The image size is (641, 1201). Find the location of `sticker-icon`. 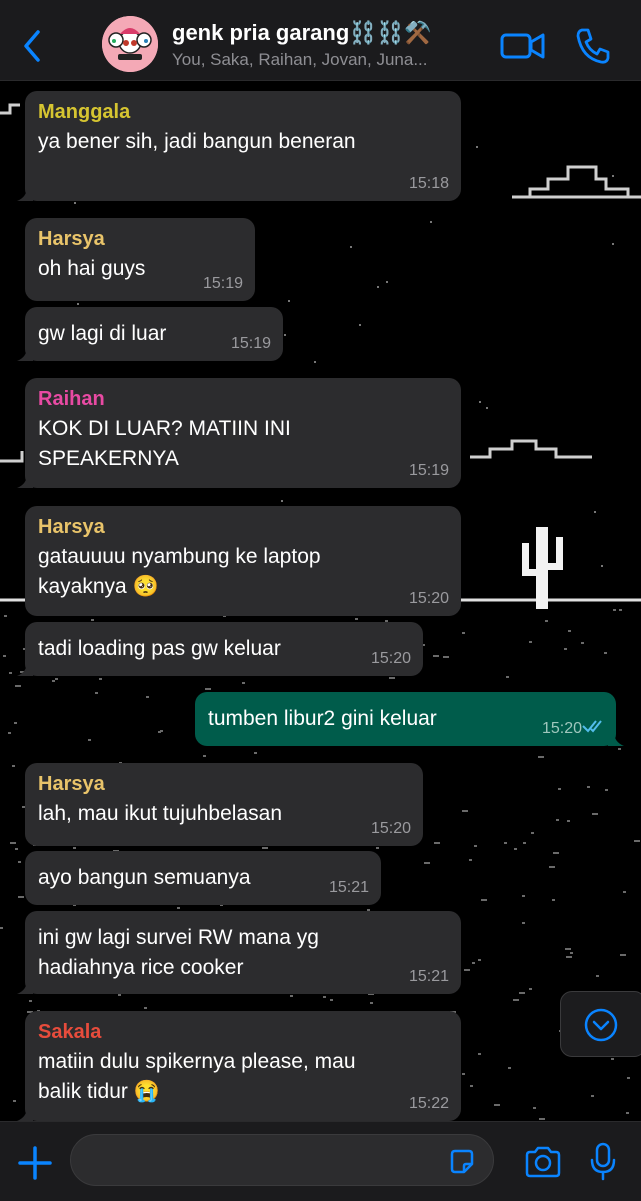

sticker-icon is located at coordinates (462, 1162).